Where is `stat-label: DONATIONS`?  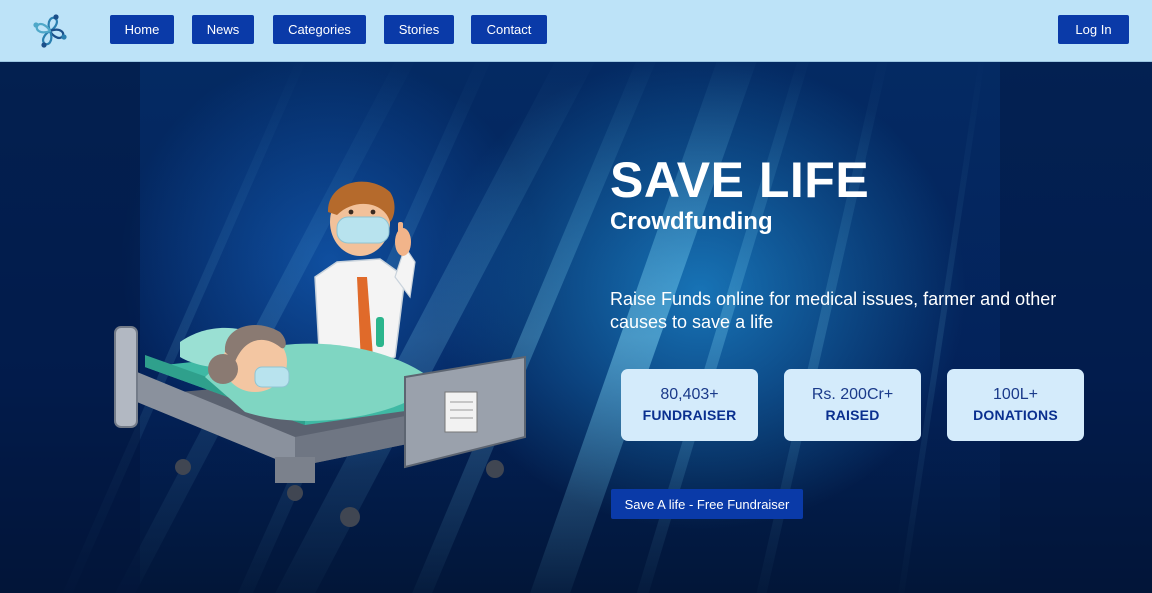
stat-label: DONATIONS is located at coordinates (1015, 415).